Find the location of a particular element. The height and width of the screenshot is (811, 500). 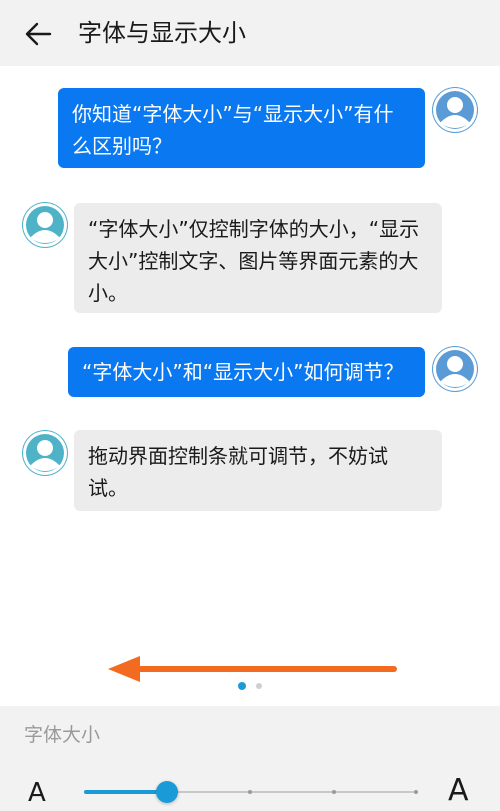

message-bubble-sent: “字体大小”和“显示大小”如何调节？ is located at coordinates (246, 372).